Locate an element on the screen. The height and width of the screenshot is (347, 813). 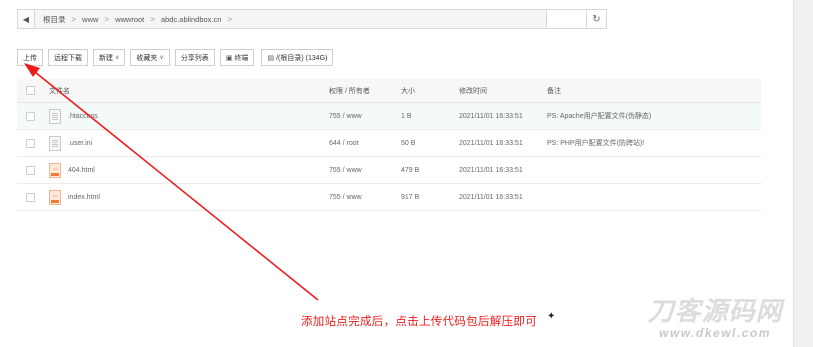
right-scroll-strip is located at coordinates (803, 173).